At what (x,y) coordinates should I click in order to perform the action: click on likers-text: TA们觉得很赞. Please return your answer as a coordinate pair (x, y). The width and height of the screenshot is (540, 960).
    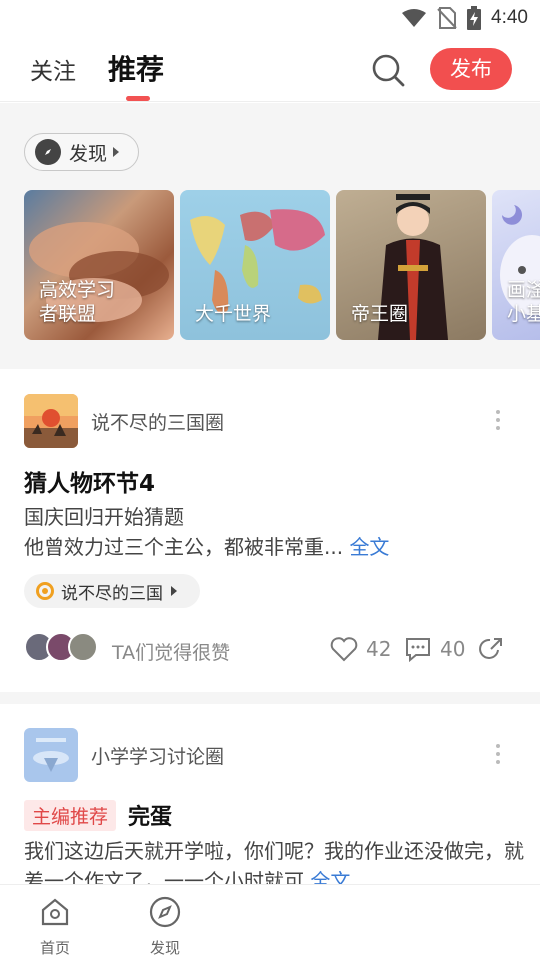
    Looking at the image, I should click on (171, 653).